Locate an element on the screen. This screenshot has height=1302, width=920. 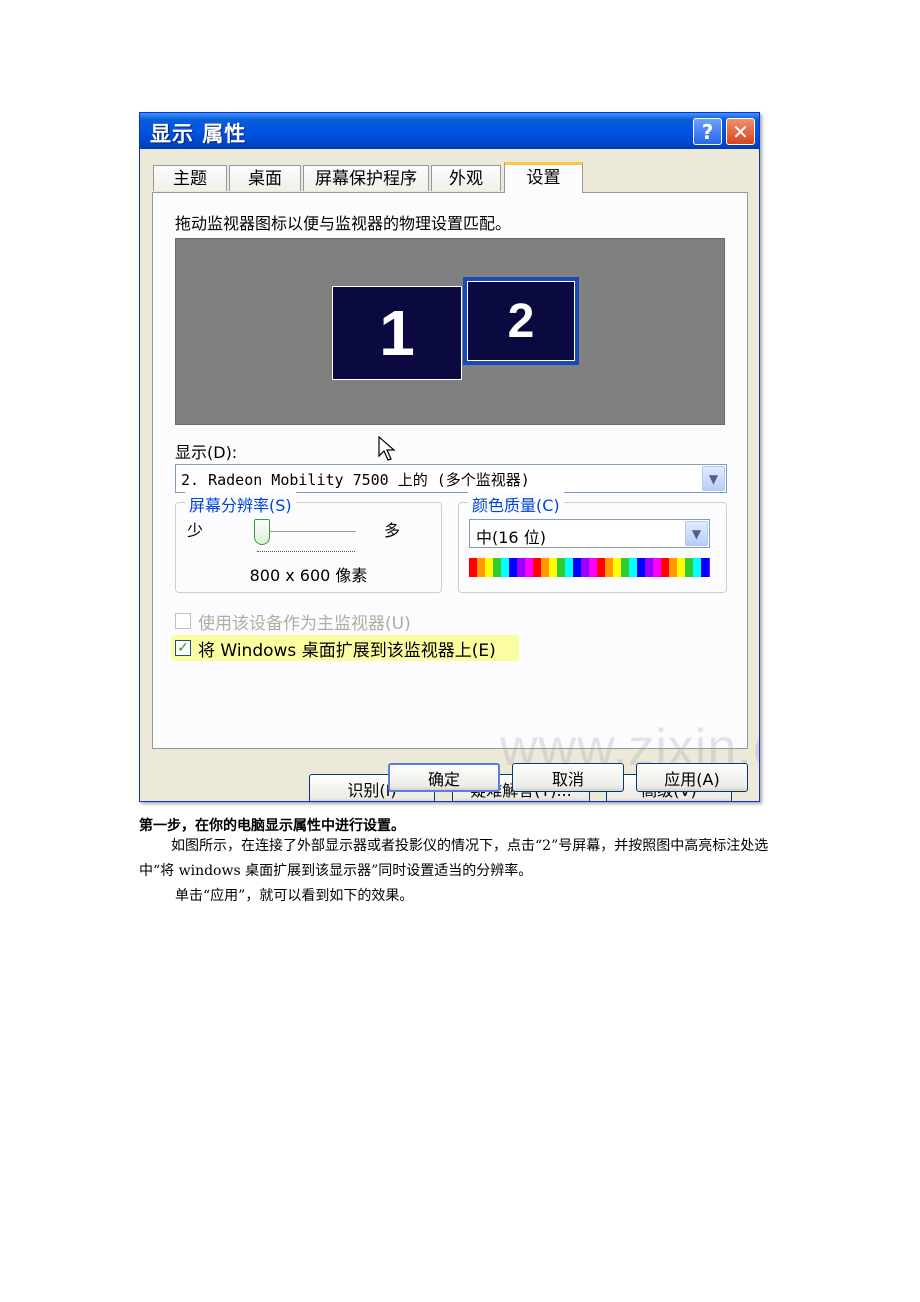
resolution-slider-thumb is located at coordinates (262, 532).